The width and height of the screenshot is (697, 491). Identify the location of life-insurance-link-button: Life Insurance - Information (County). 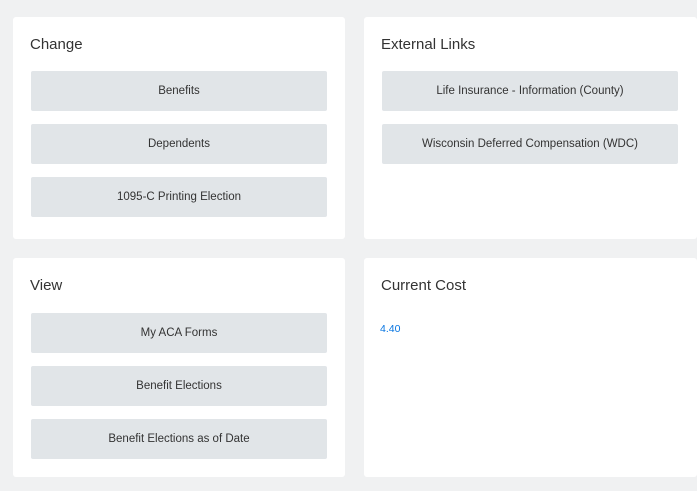
(530, 91).